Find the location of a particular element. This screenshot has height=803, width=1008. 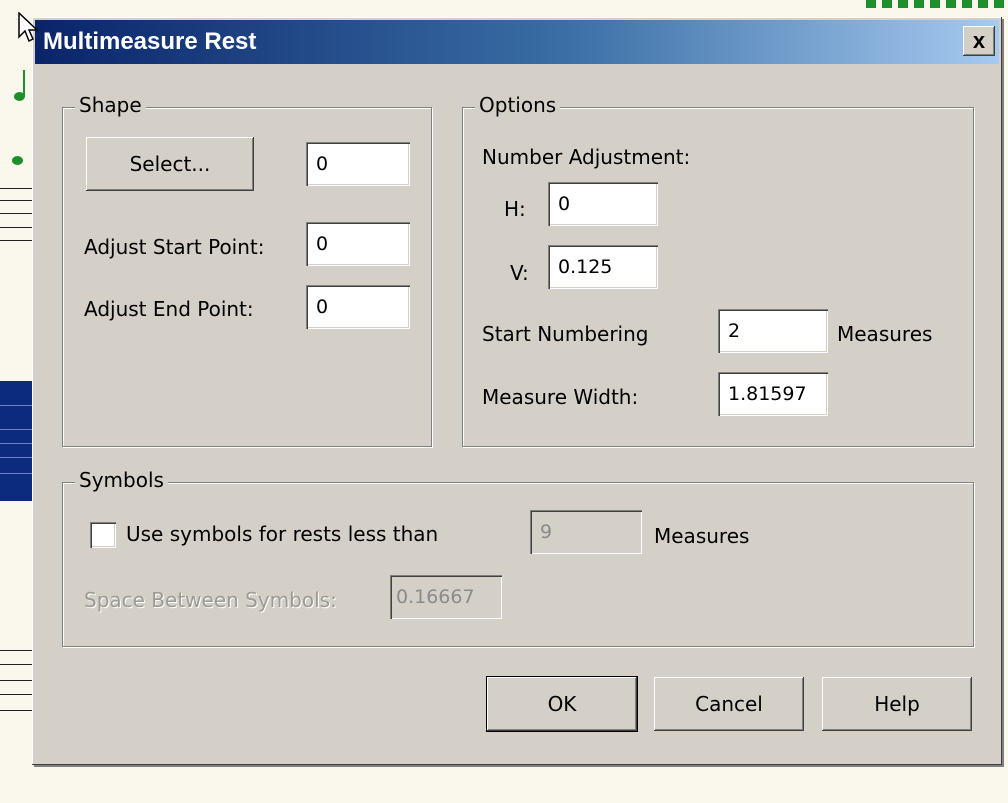

start-numbering-label: Start Numbering is located at coordinates (565, 334).